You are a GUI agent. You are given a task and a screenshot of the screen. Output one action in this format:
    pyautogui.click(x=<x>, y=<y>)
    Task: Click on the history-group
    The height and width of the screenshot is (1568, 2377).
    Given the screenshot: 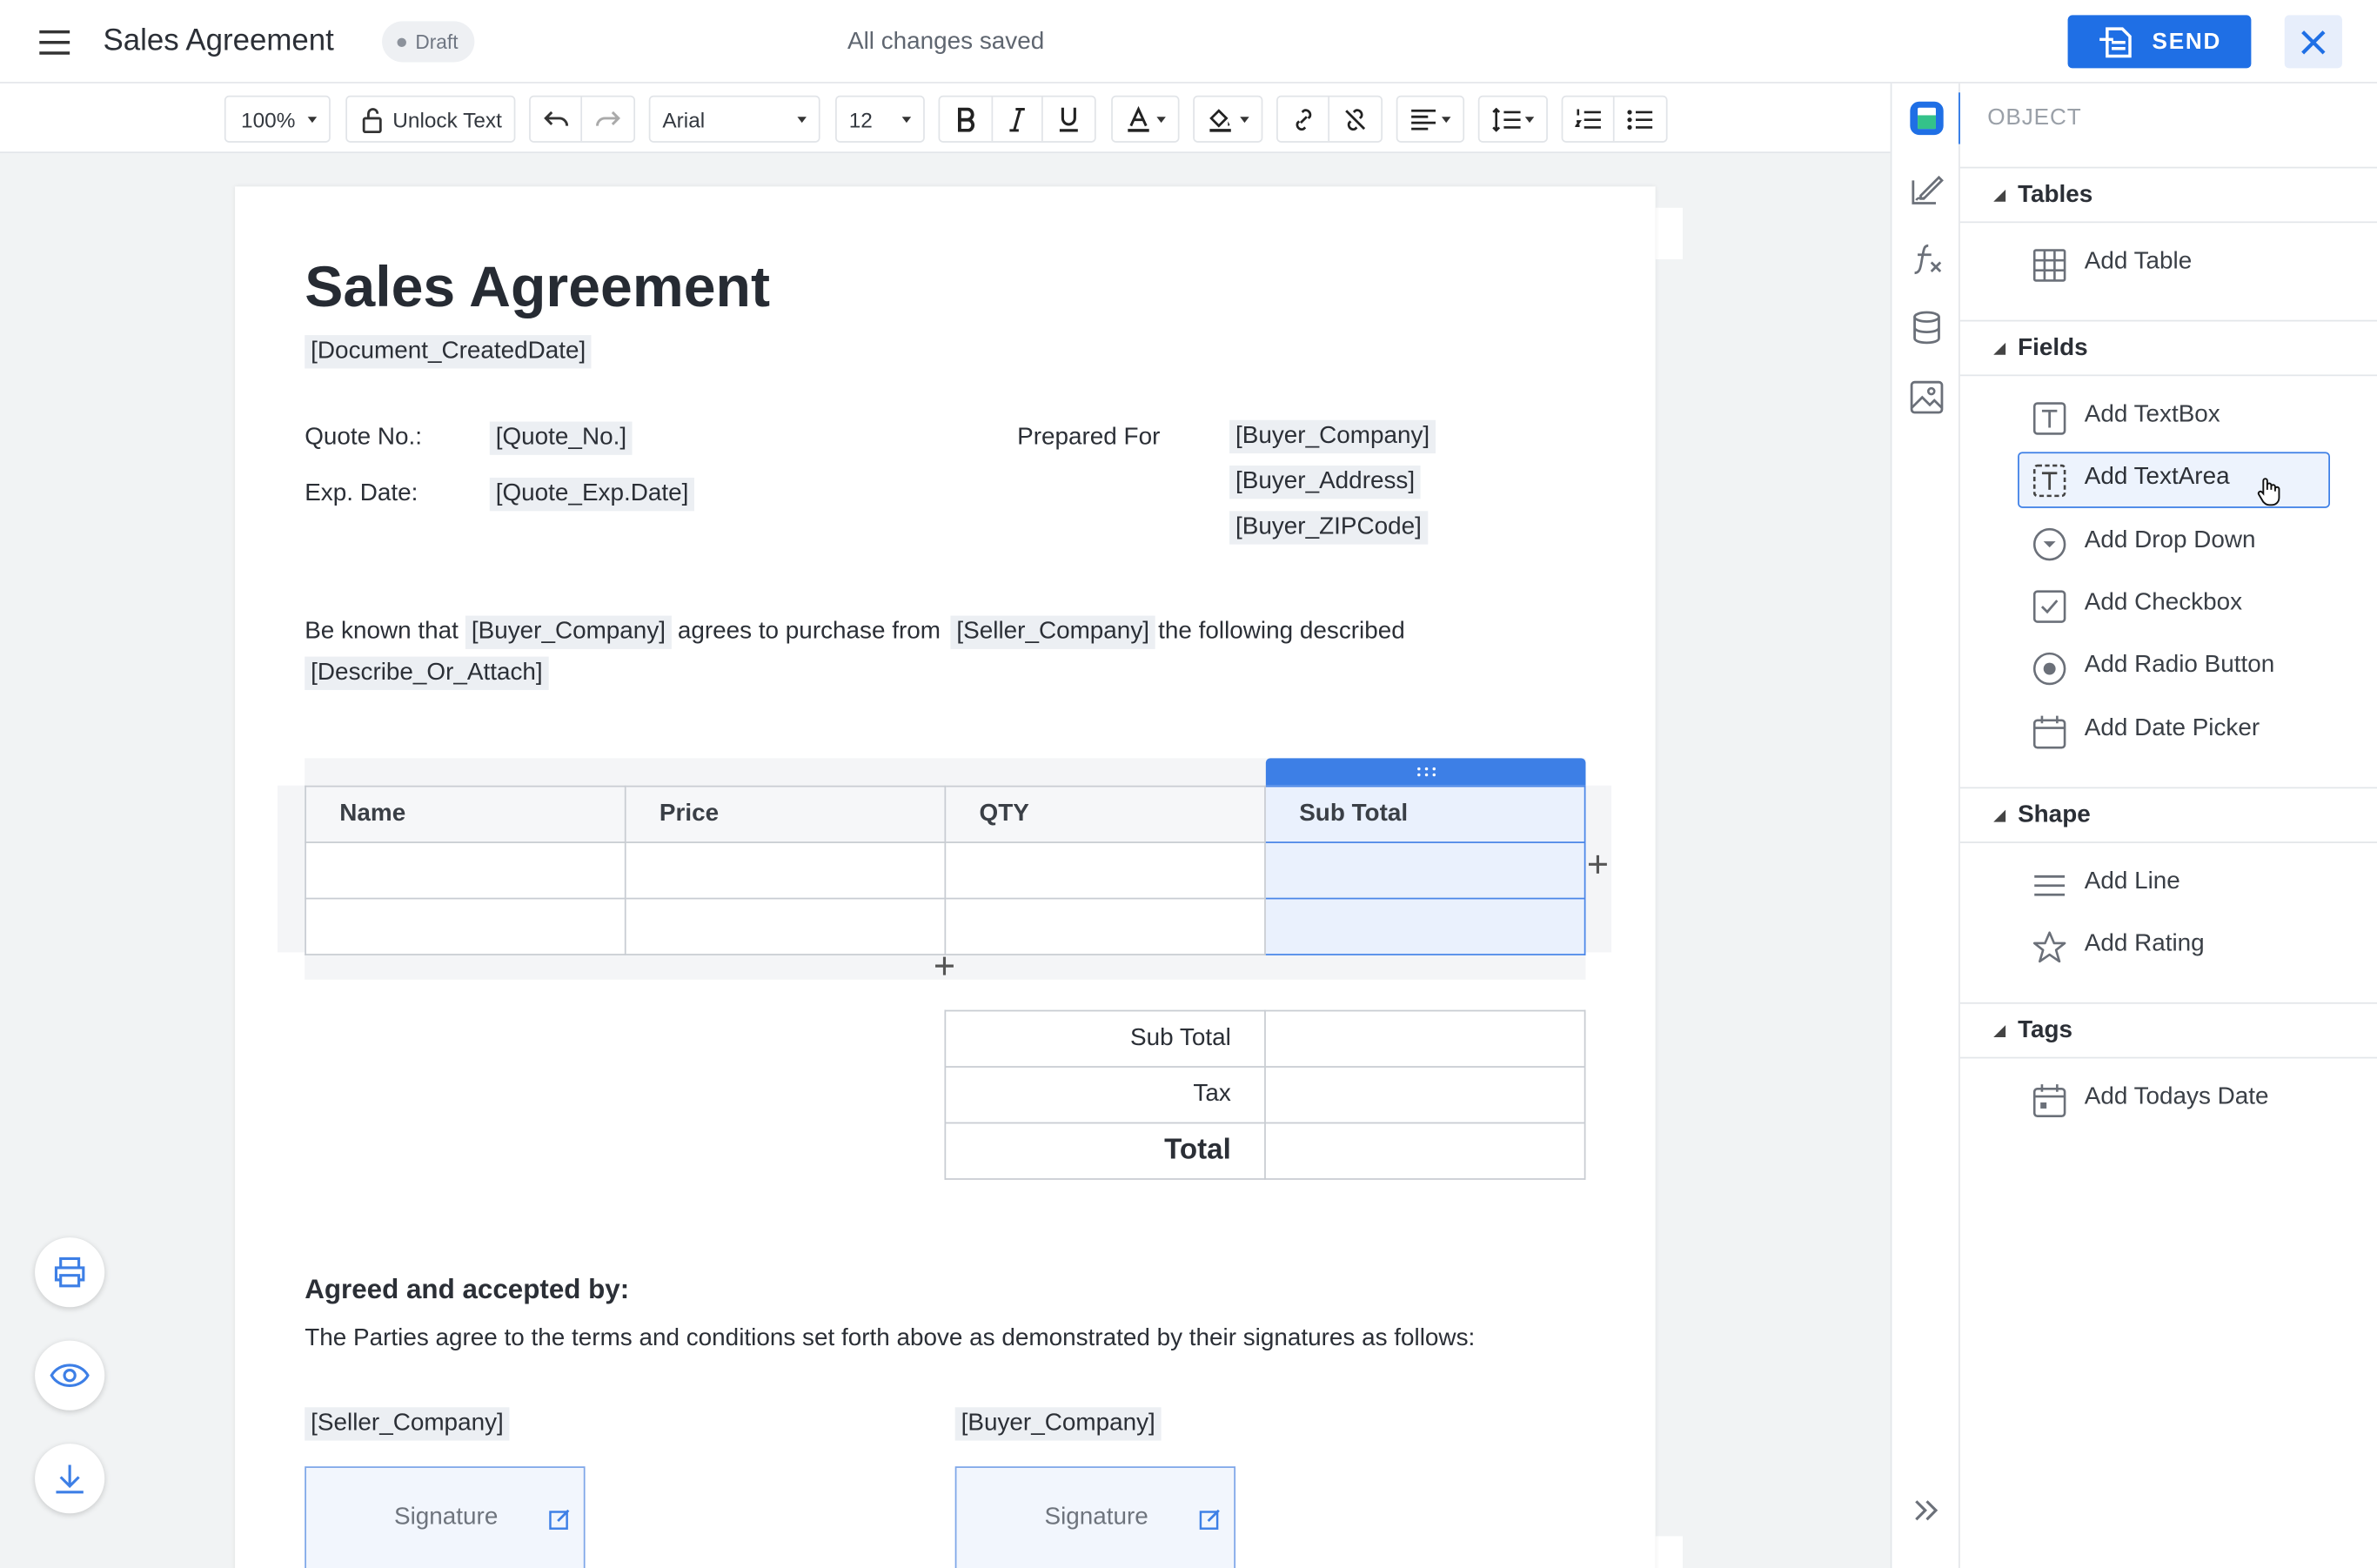 What is the action you would take?
    pyautogui.click(x=582, y=119)
    